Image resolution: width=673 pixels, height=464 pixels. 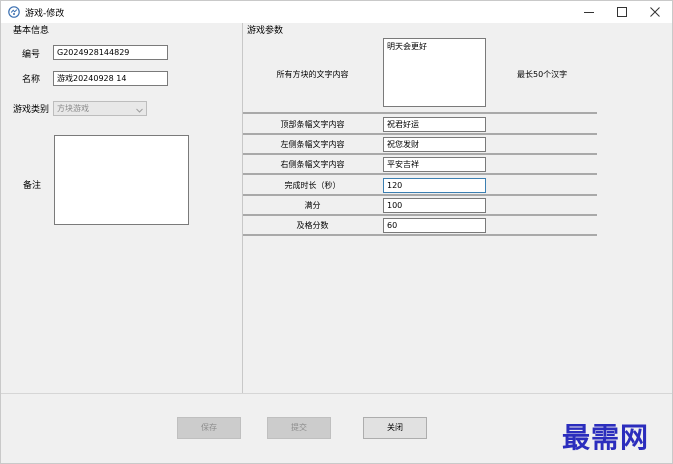 What do you see at coordinates (395, 428) in the screenshot?
I see `close-button: 关闭` at bounding box center [395, 428].